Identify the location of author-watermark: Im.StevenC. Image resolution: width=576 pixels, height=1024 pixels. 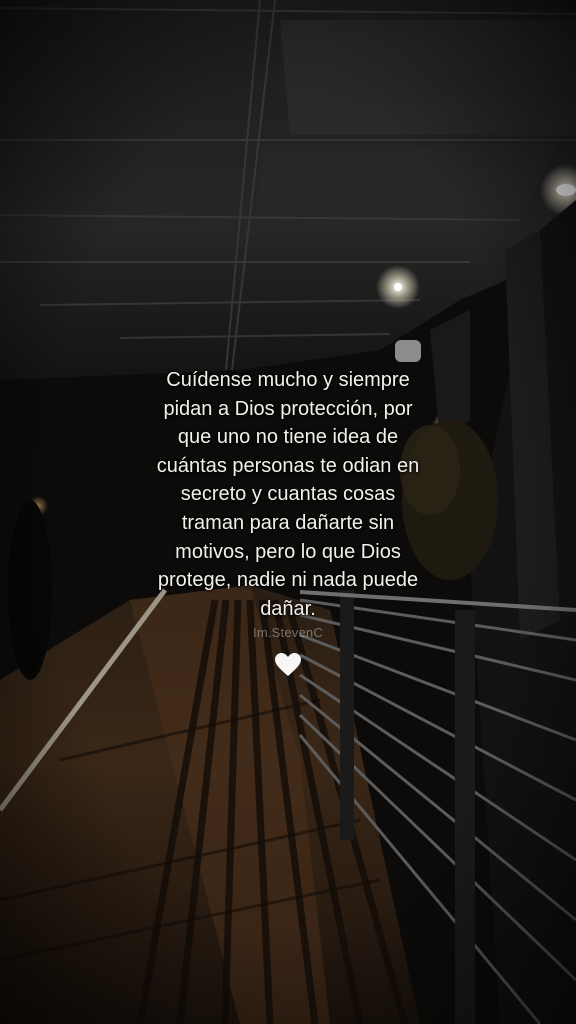
(288, 632).